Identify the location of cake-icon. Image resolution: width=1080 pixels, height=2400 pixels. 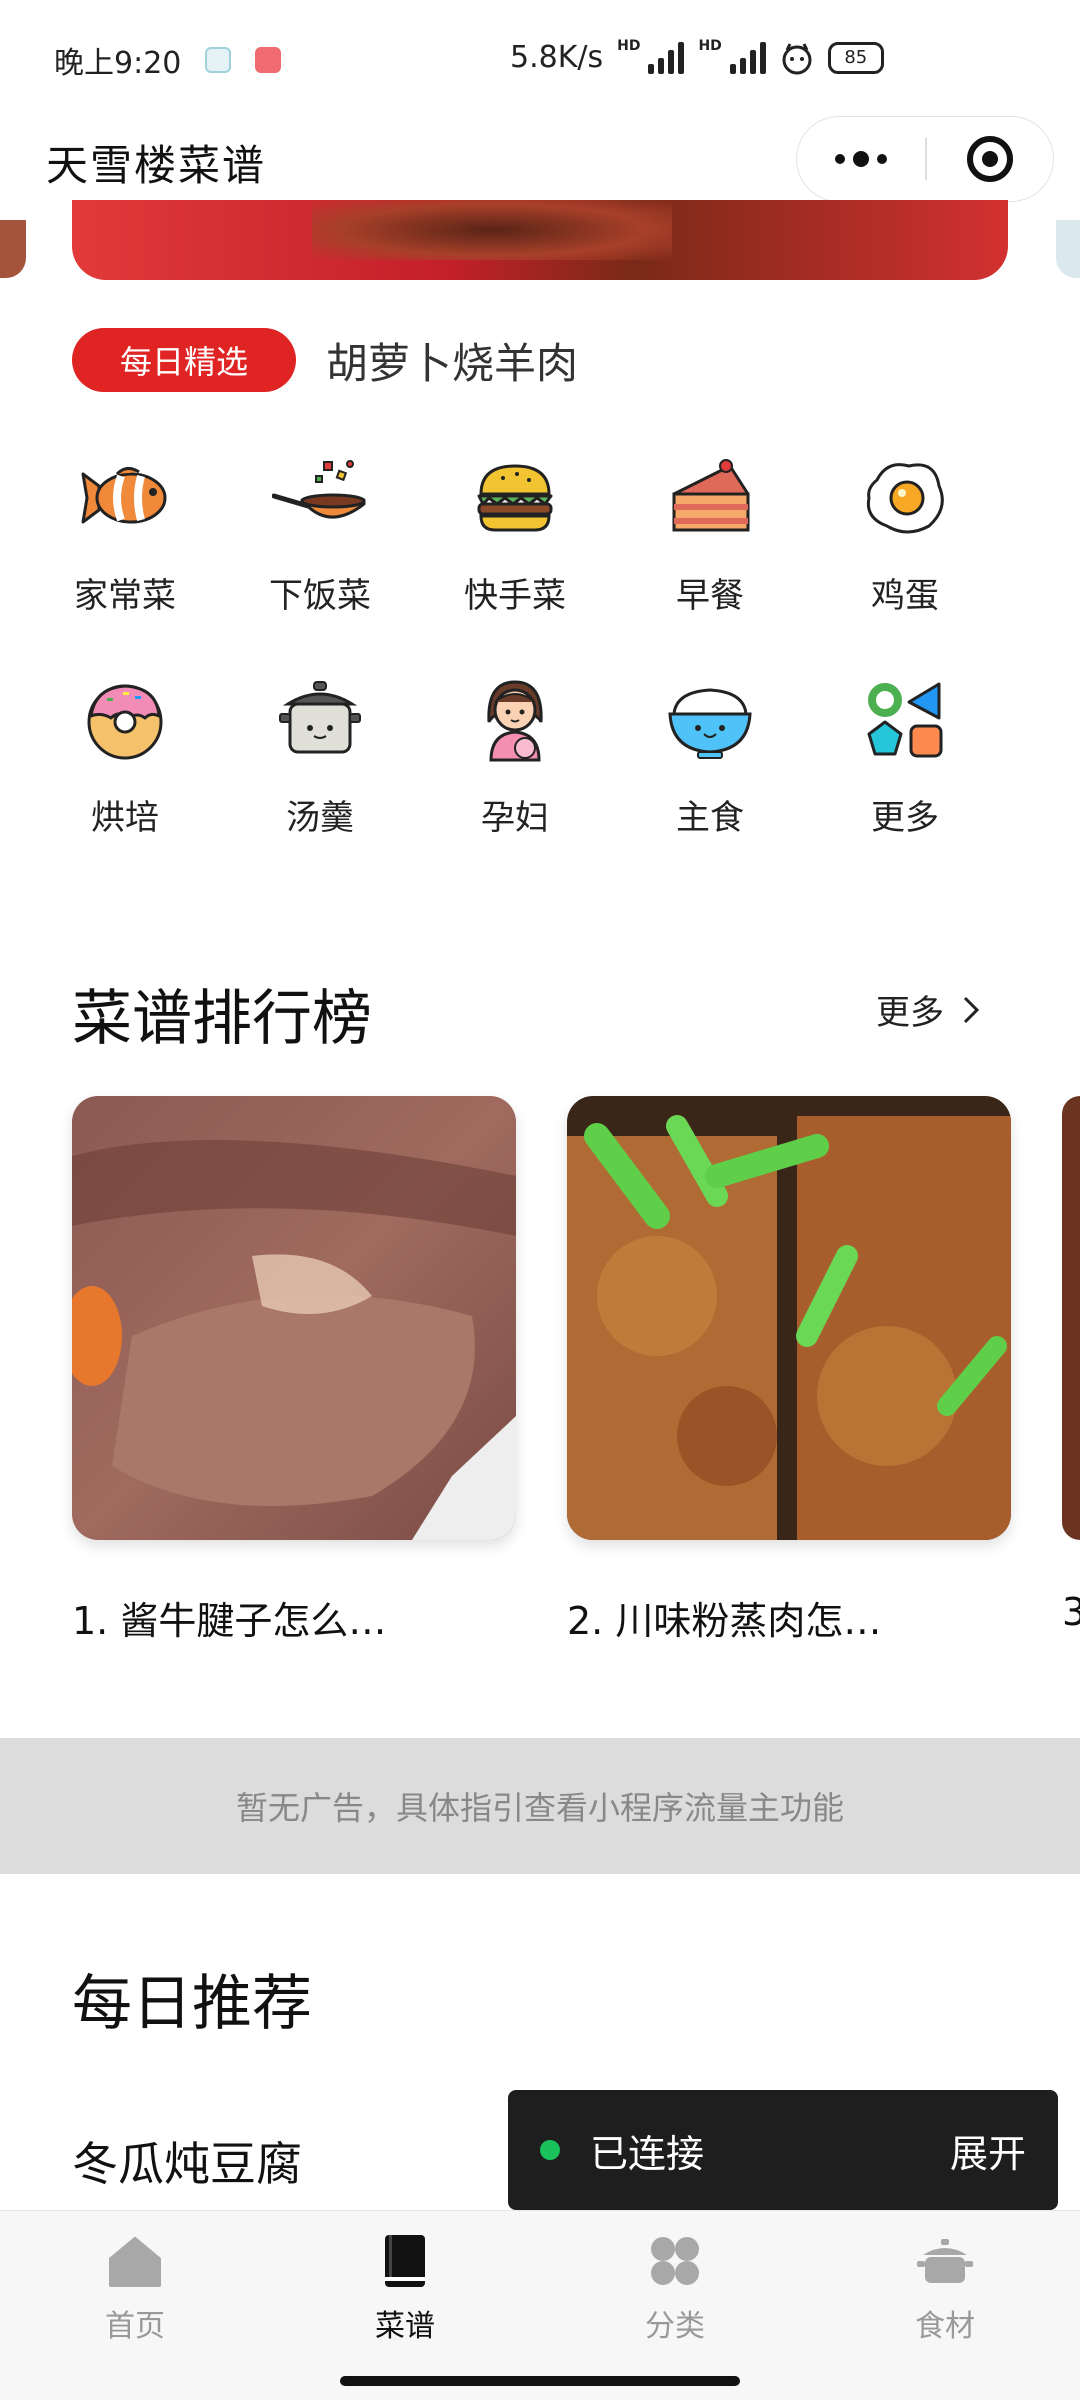
(711, 495).